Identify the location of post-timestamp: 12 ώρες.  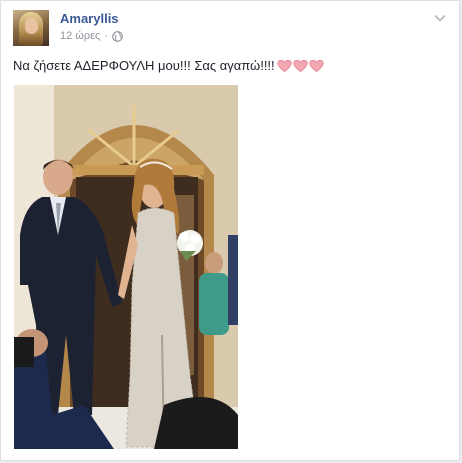
(80, 36).